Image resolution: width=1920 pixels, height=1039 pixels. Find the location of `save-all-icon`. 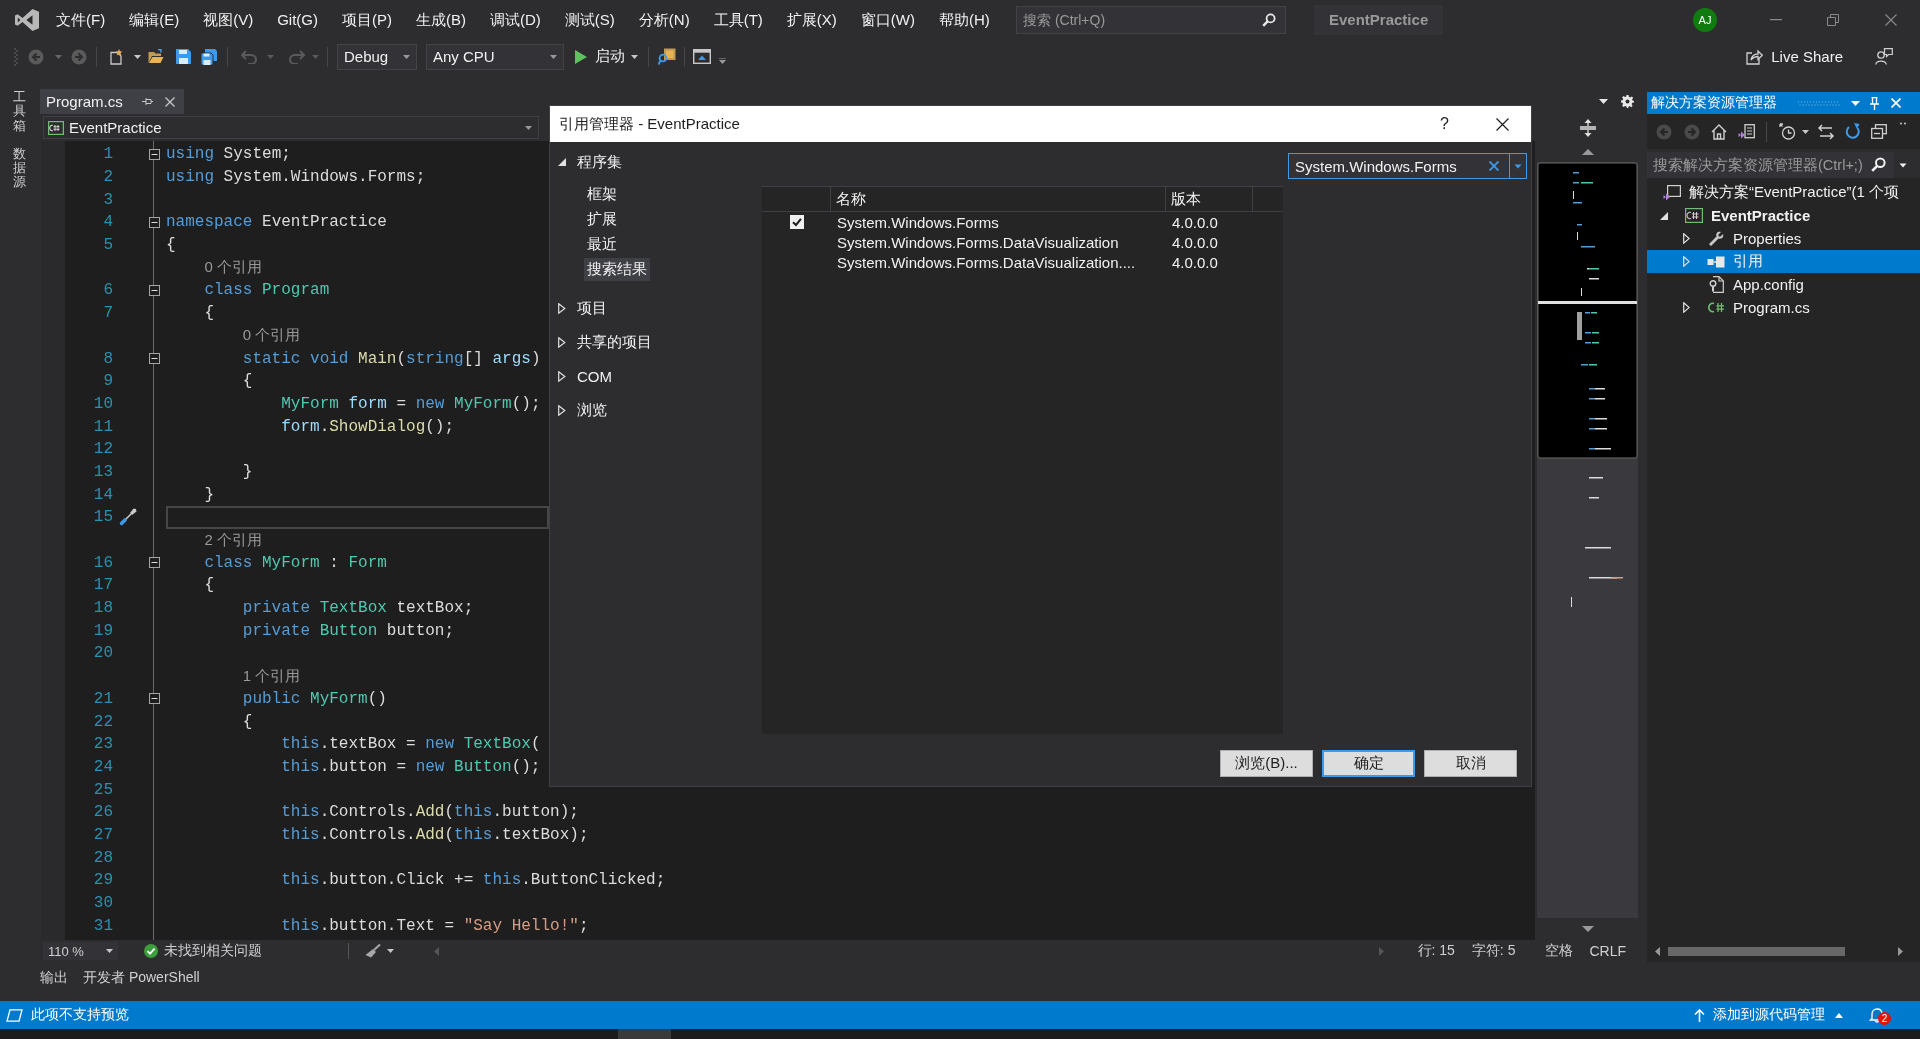

save-all-icon is located at coordinates (209, 56).